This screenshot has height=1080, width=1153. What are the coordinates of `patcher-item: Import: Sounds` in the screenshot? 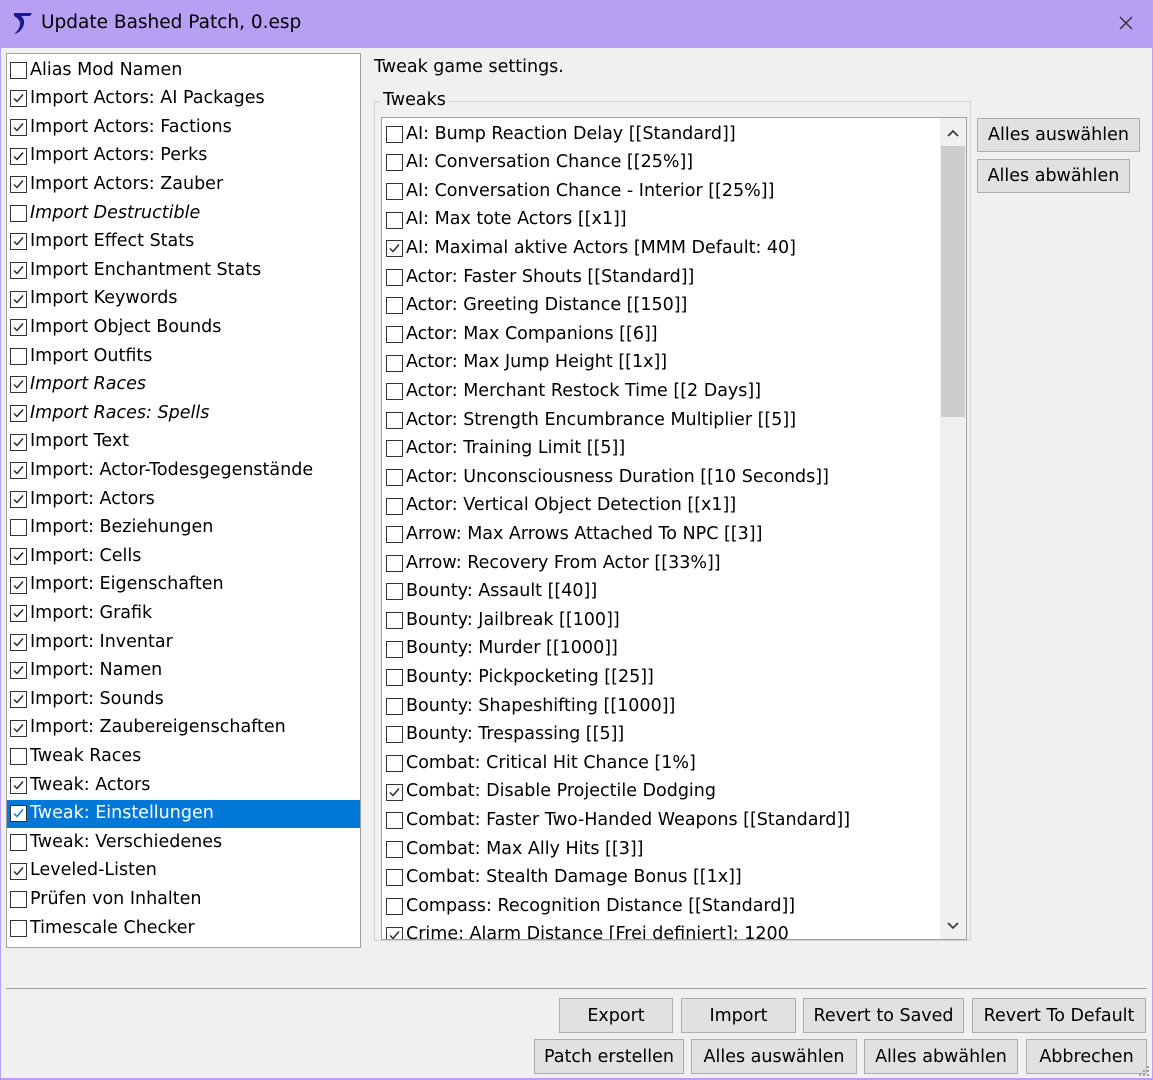 It's located at (183, 699).